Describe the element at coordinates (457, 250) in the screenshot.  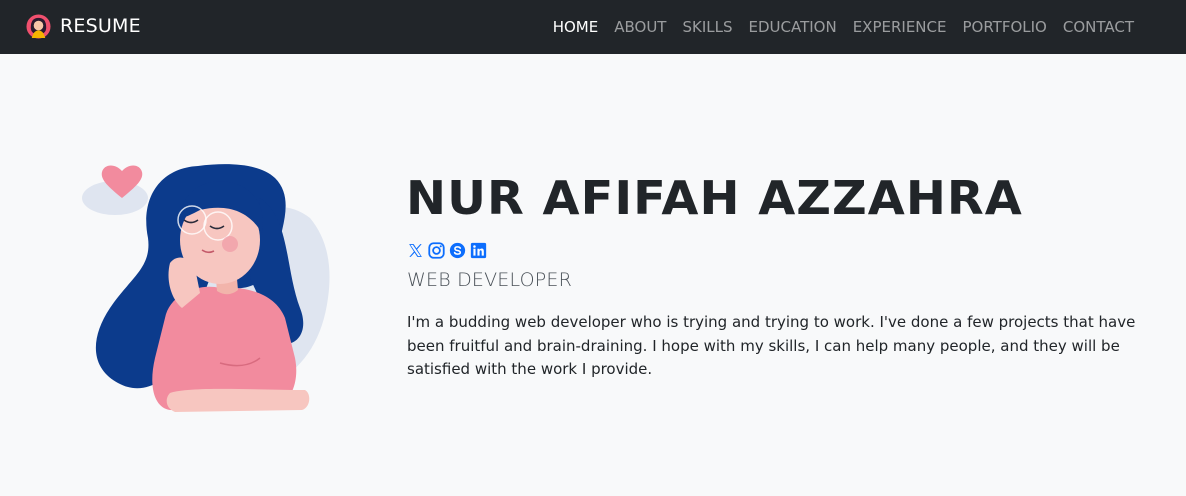
I see `skype-icon` at that location.